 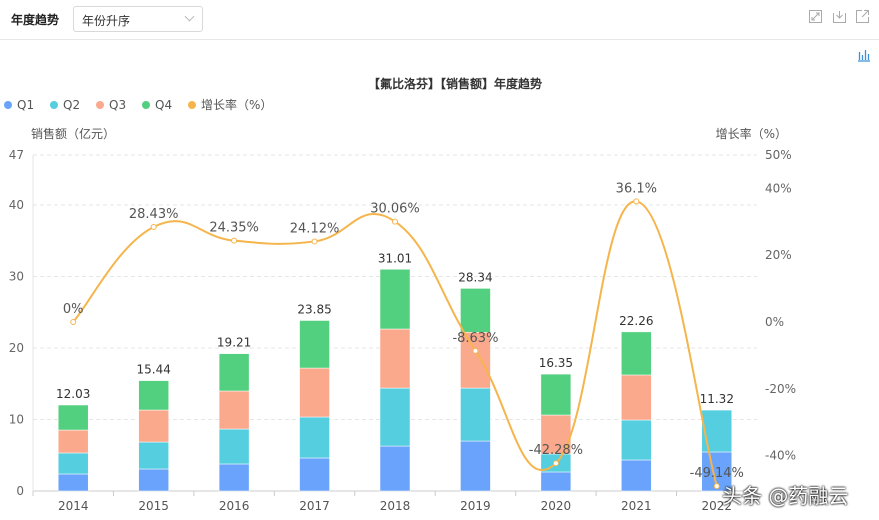 I want to click on bar-total-label: 12.03, so click(x=73, y=394).